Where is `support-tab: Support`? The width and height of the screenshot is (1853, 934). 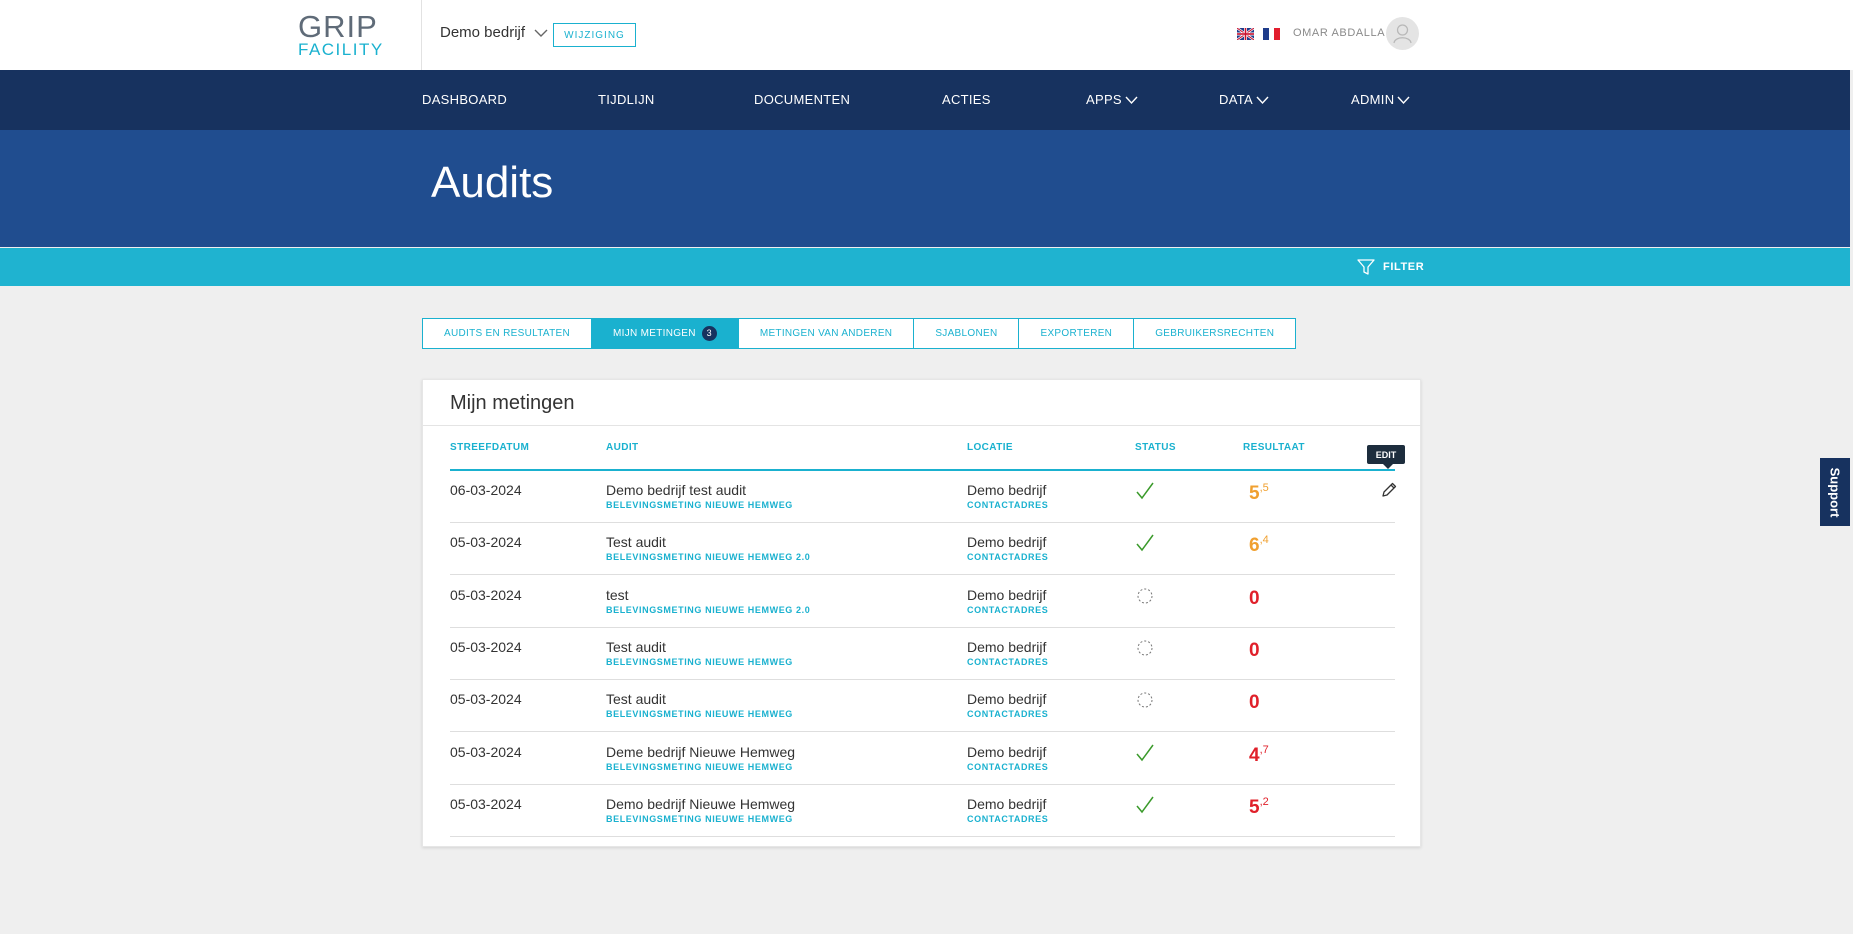 support-tab: Support is located at coordinates (1835, 492).